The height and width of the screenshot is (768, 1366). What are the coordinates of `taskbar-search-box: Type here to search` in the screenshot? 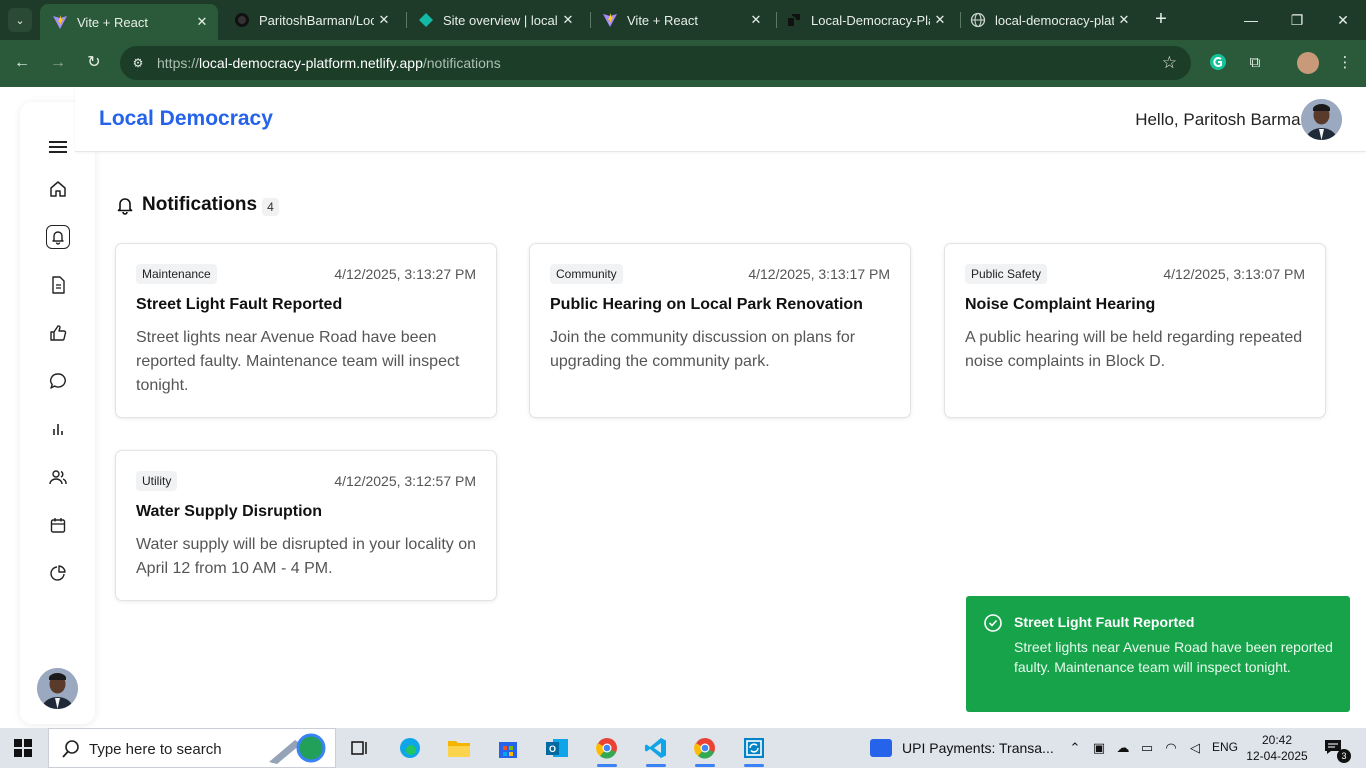 It's located at (192, 748).